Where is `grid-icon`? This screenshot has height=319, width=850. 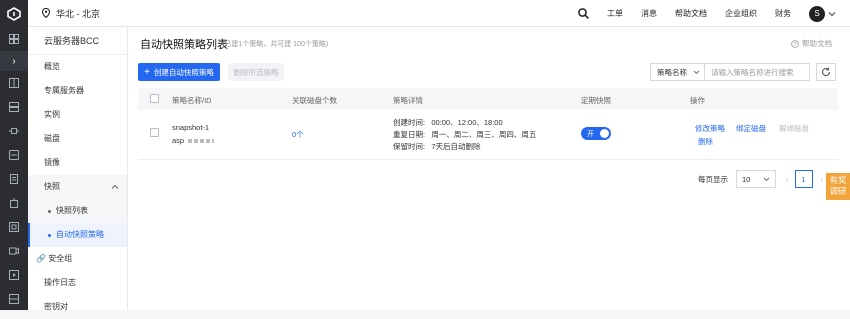 grid-icon is located at coordinates (14, 39).